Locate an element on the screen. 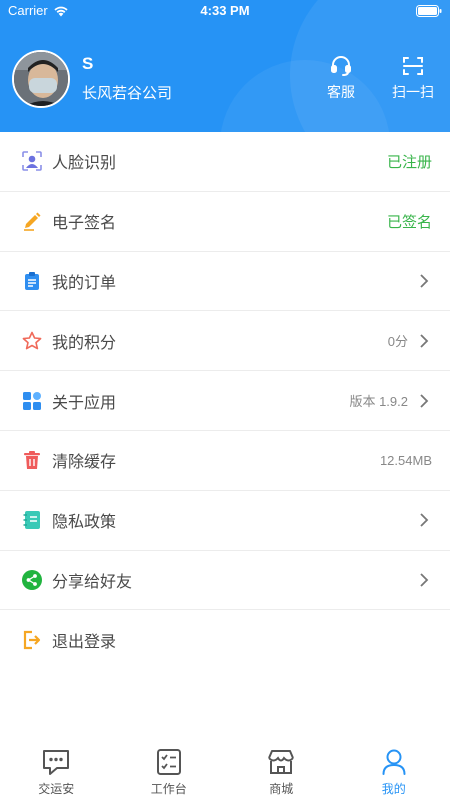 This screenshot has width=450, height=800. tab-workbench: 工作台 is located at coordinates (169, 767).